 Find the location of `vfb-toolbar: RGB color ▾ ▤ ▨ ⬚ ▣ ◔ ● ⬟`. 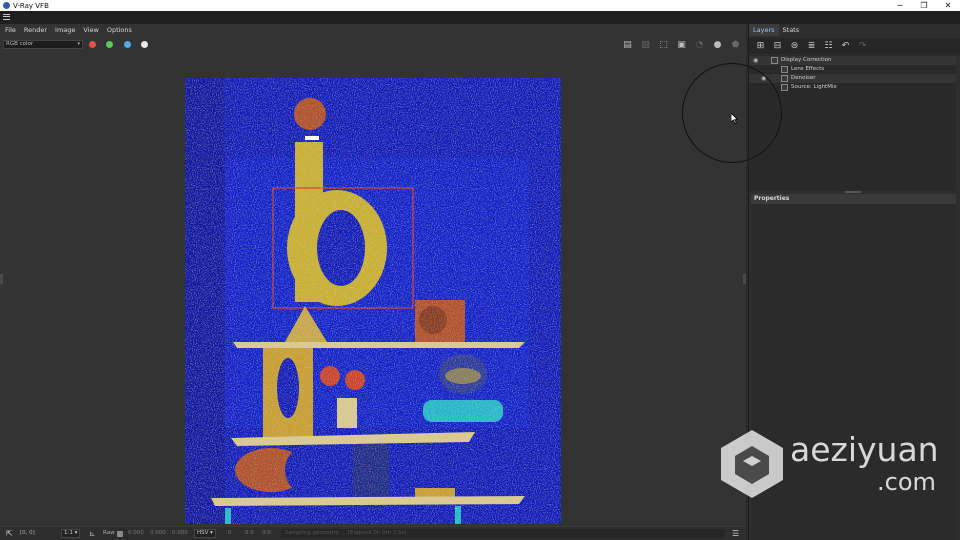

vfb-toolbar: RGB color ▾ ▤ ▨ ⬚ ▣ ◔ ● ⬟ is located at coordinates (373, 45).